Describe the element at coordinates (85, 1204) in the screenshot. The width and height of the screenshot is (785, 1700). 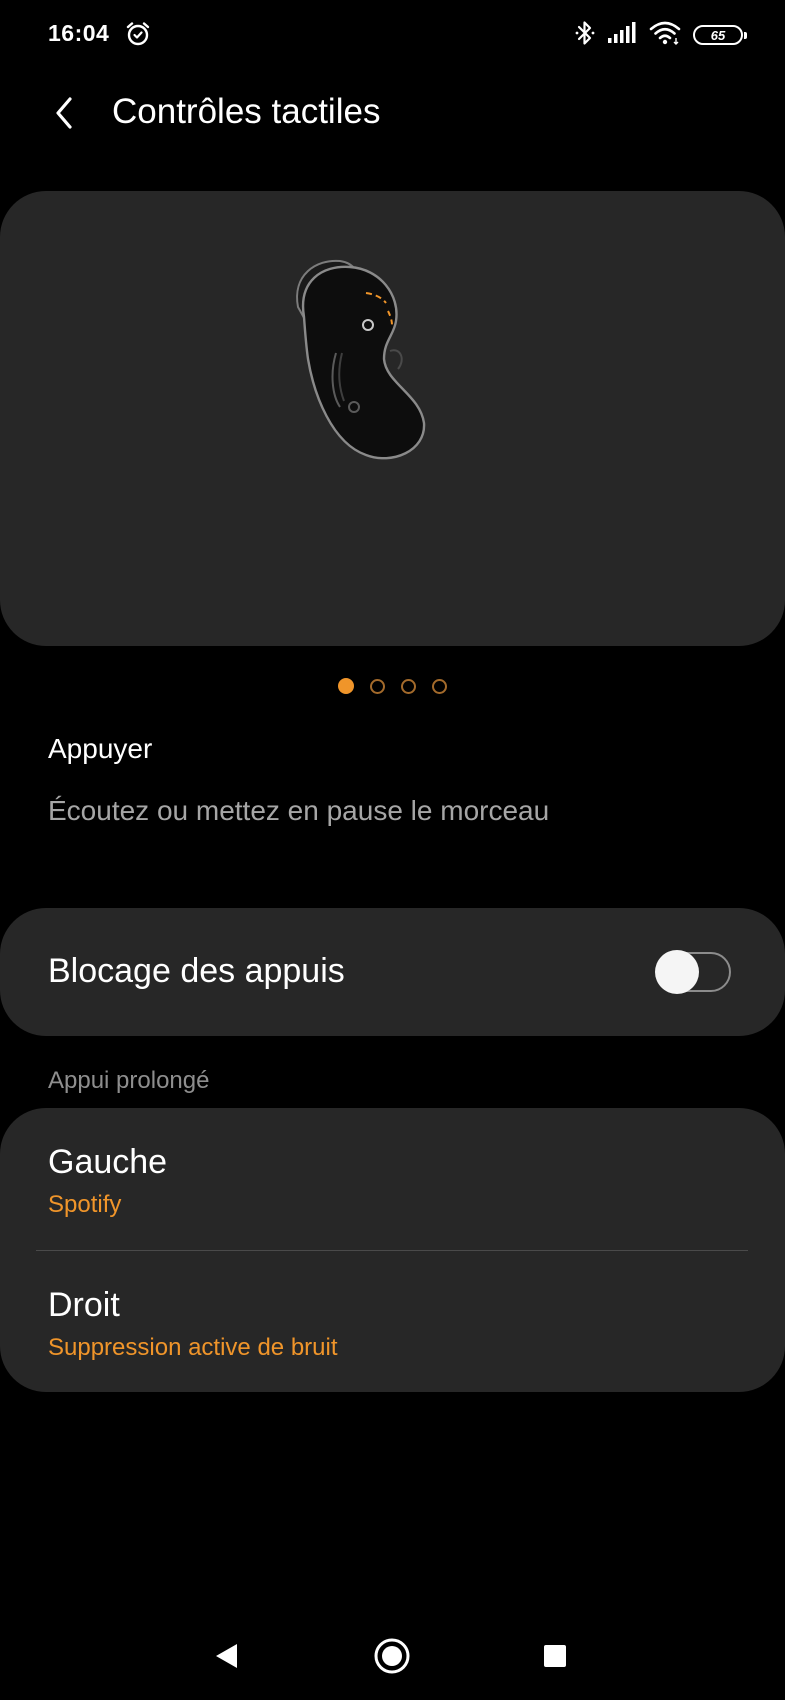
I see `long-press-left-value: Spotify` at that location.